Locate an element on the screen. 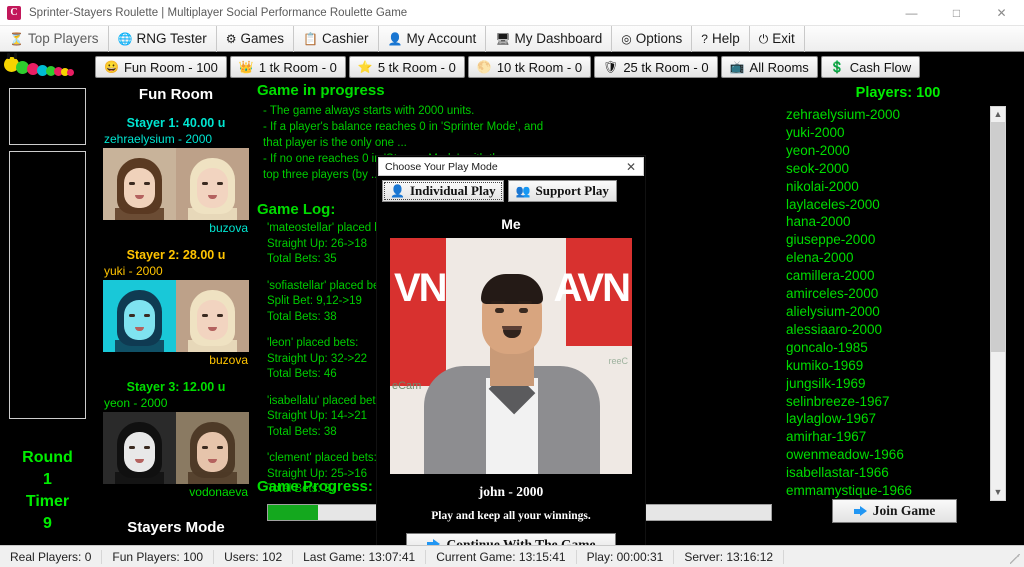  player-list-item: isabellastar-1966 is located at coordinates (884, 473).